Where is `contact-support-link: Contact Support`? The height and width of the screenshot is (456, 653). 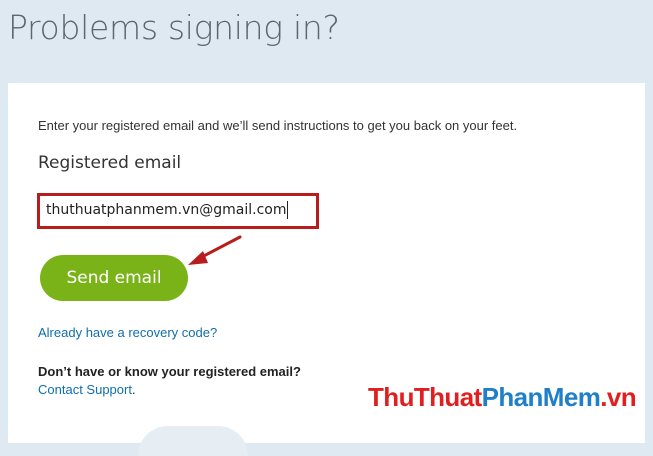
contact-support-link: Contact Support is located at coordinates (85, 389).